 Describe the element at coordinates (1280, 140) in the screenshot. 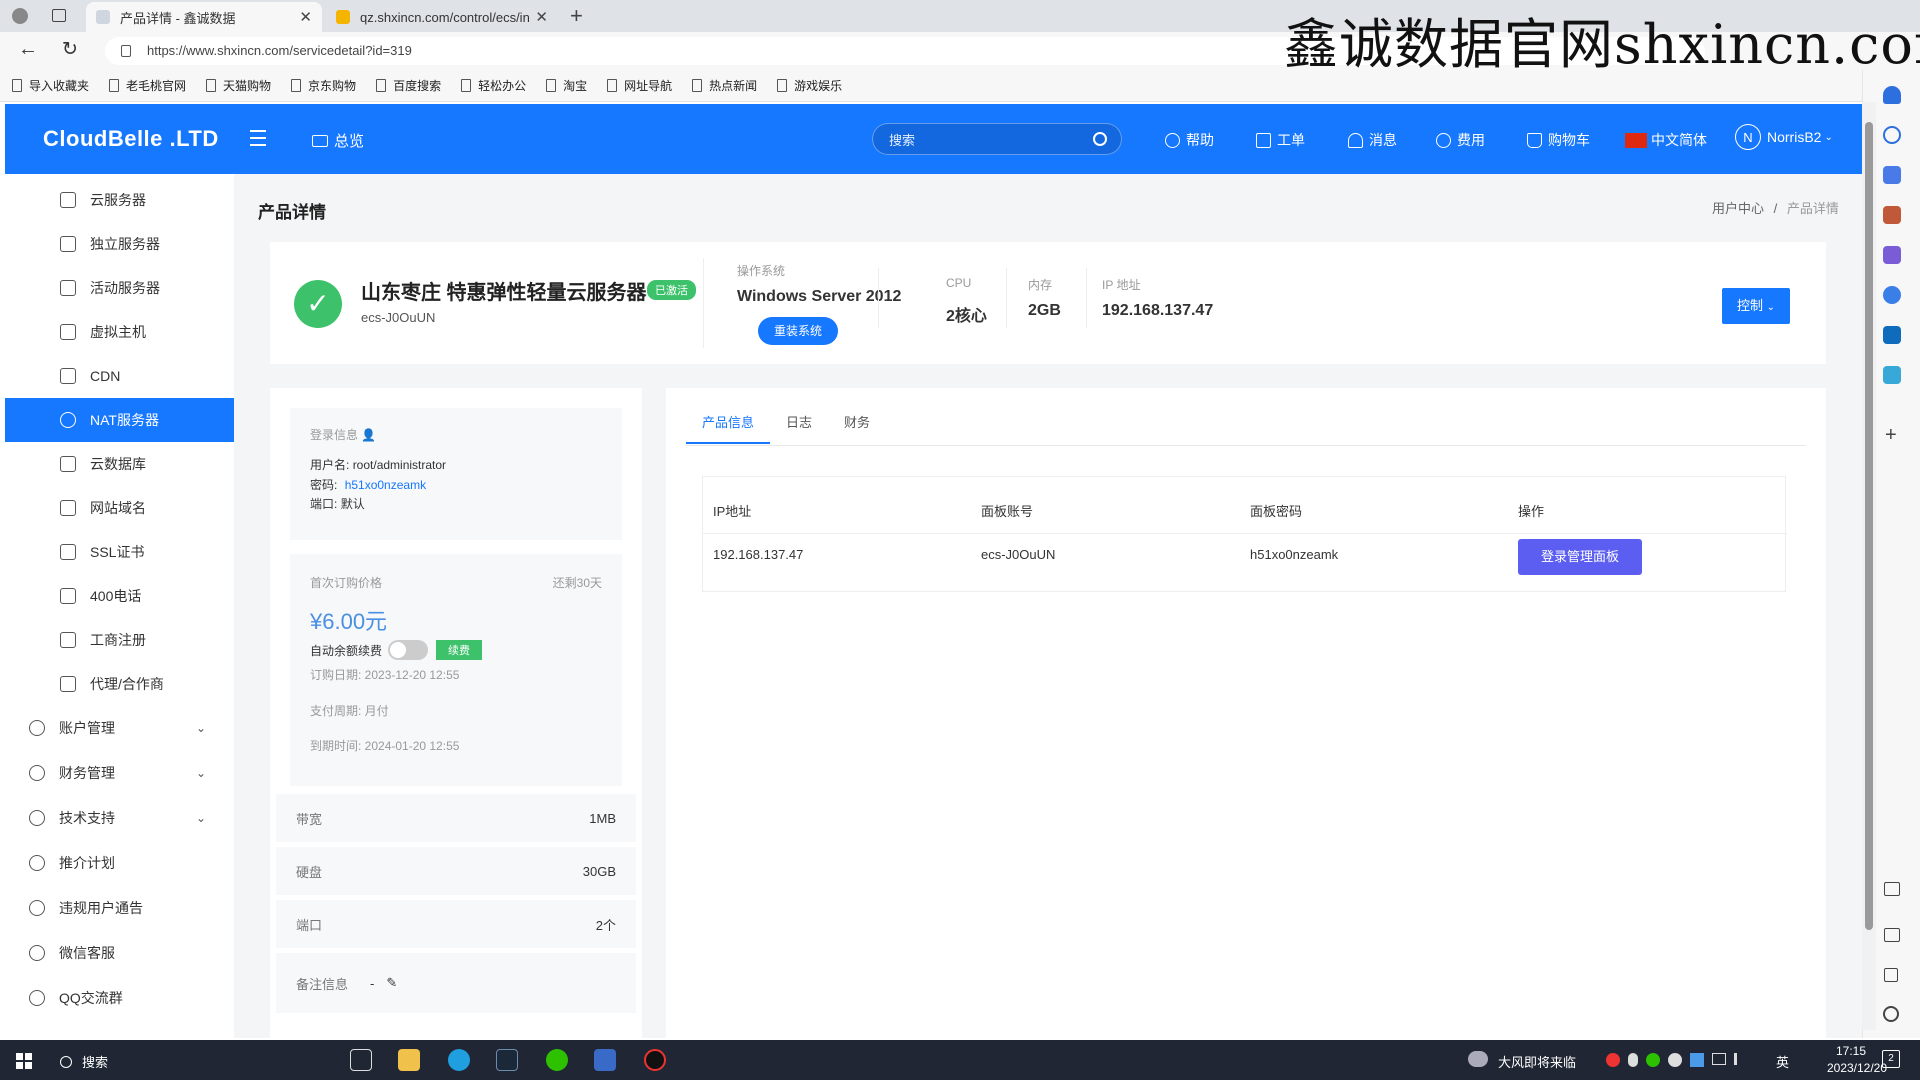

I see `nav-ticket: 工单` at that location.